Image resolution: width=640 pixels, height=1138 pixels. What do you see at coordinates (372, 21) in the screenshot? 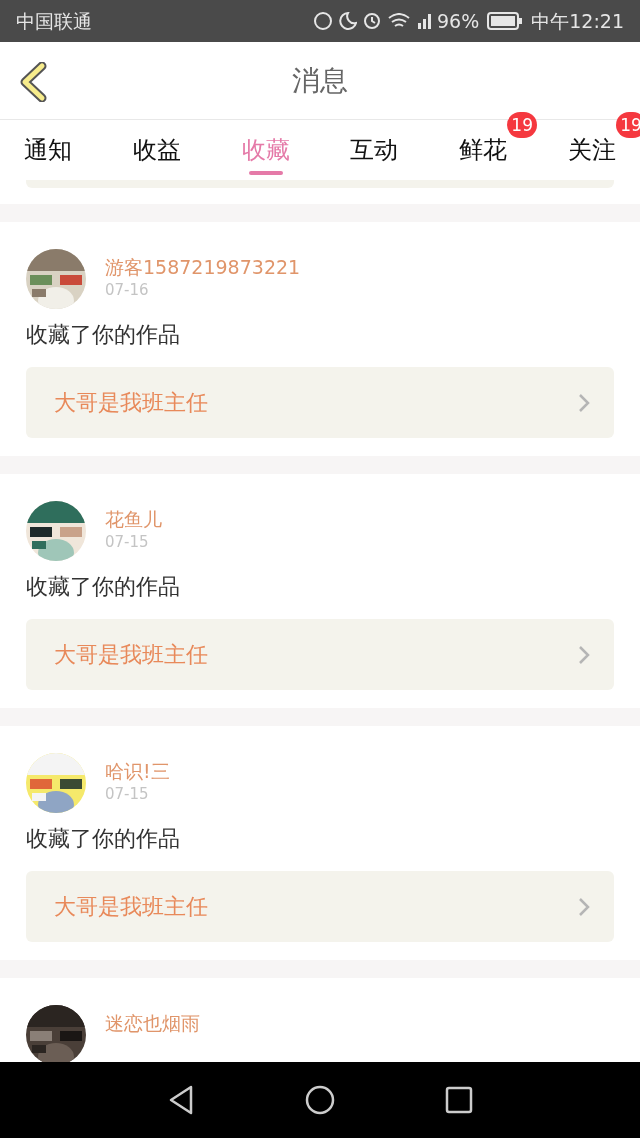
I see `alarm-icon` at bounding box center [372, 21].